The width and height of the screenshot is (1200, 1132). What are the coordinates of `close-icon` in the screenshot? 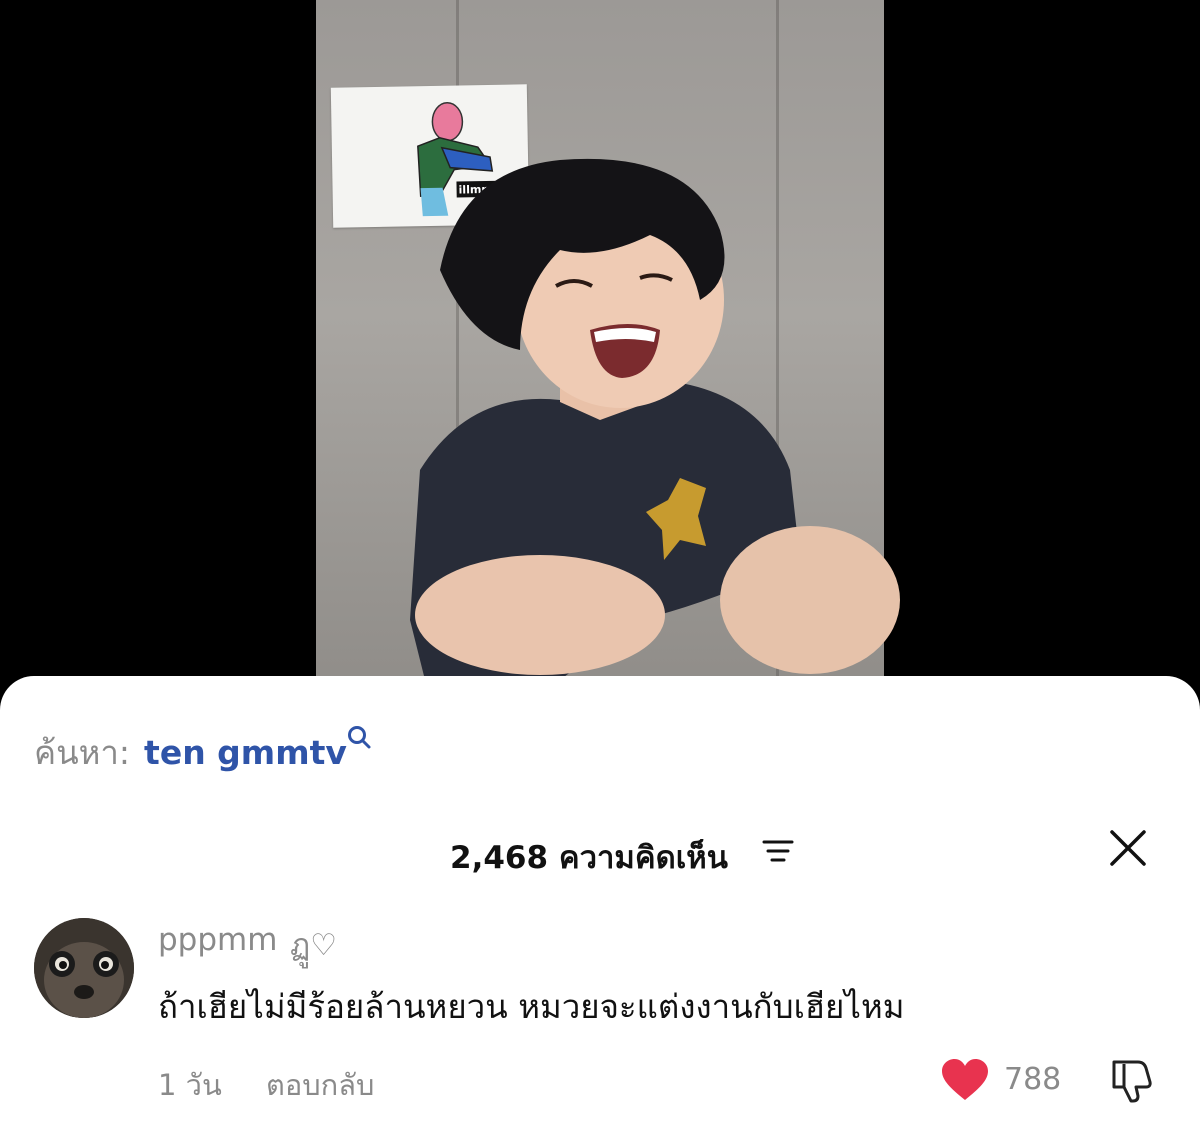 It's located at (1128, 848).